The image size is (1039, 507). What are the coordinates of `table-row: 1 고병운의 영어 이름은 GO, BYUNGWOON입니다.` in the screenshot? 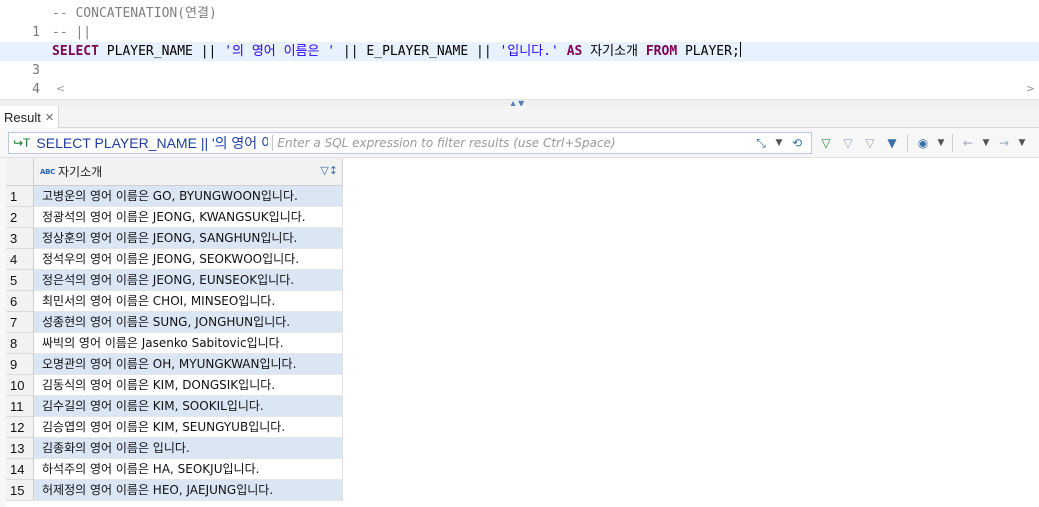 It's located at (174, 196).